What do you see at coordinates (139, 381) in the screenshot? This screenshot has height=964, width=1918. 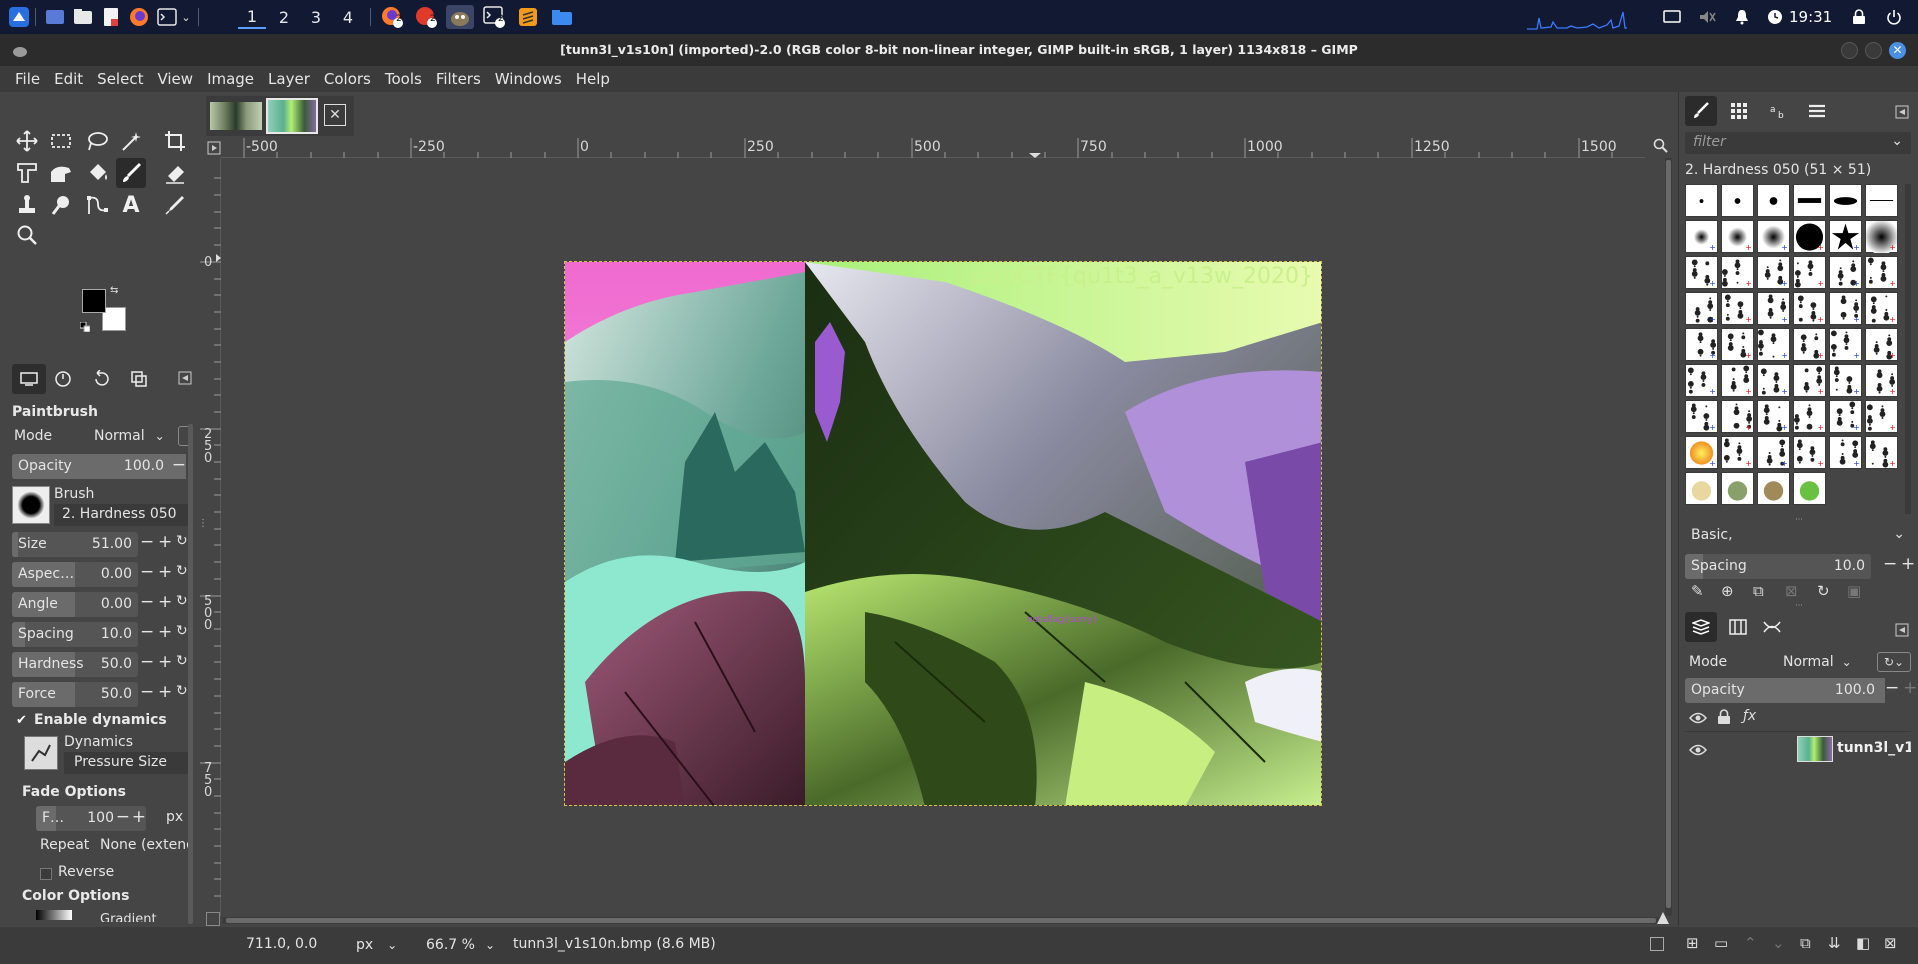 I see `images-tab-icon` at bounding box center [139, 381].